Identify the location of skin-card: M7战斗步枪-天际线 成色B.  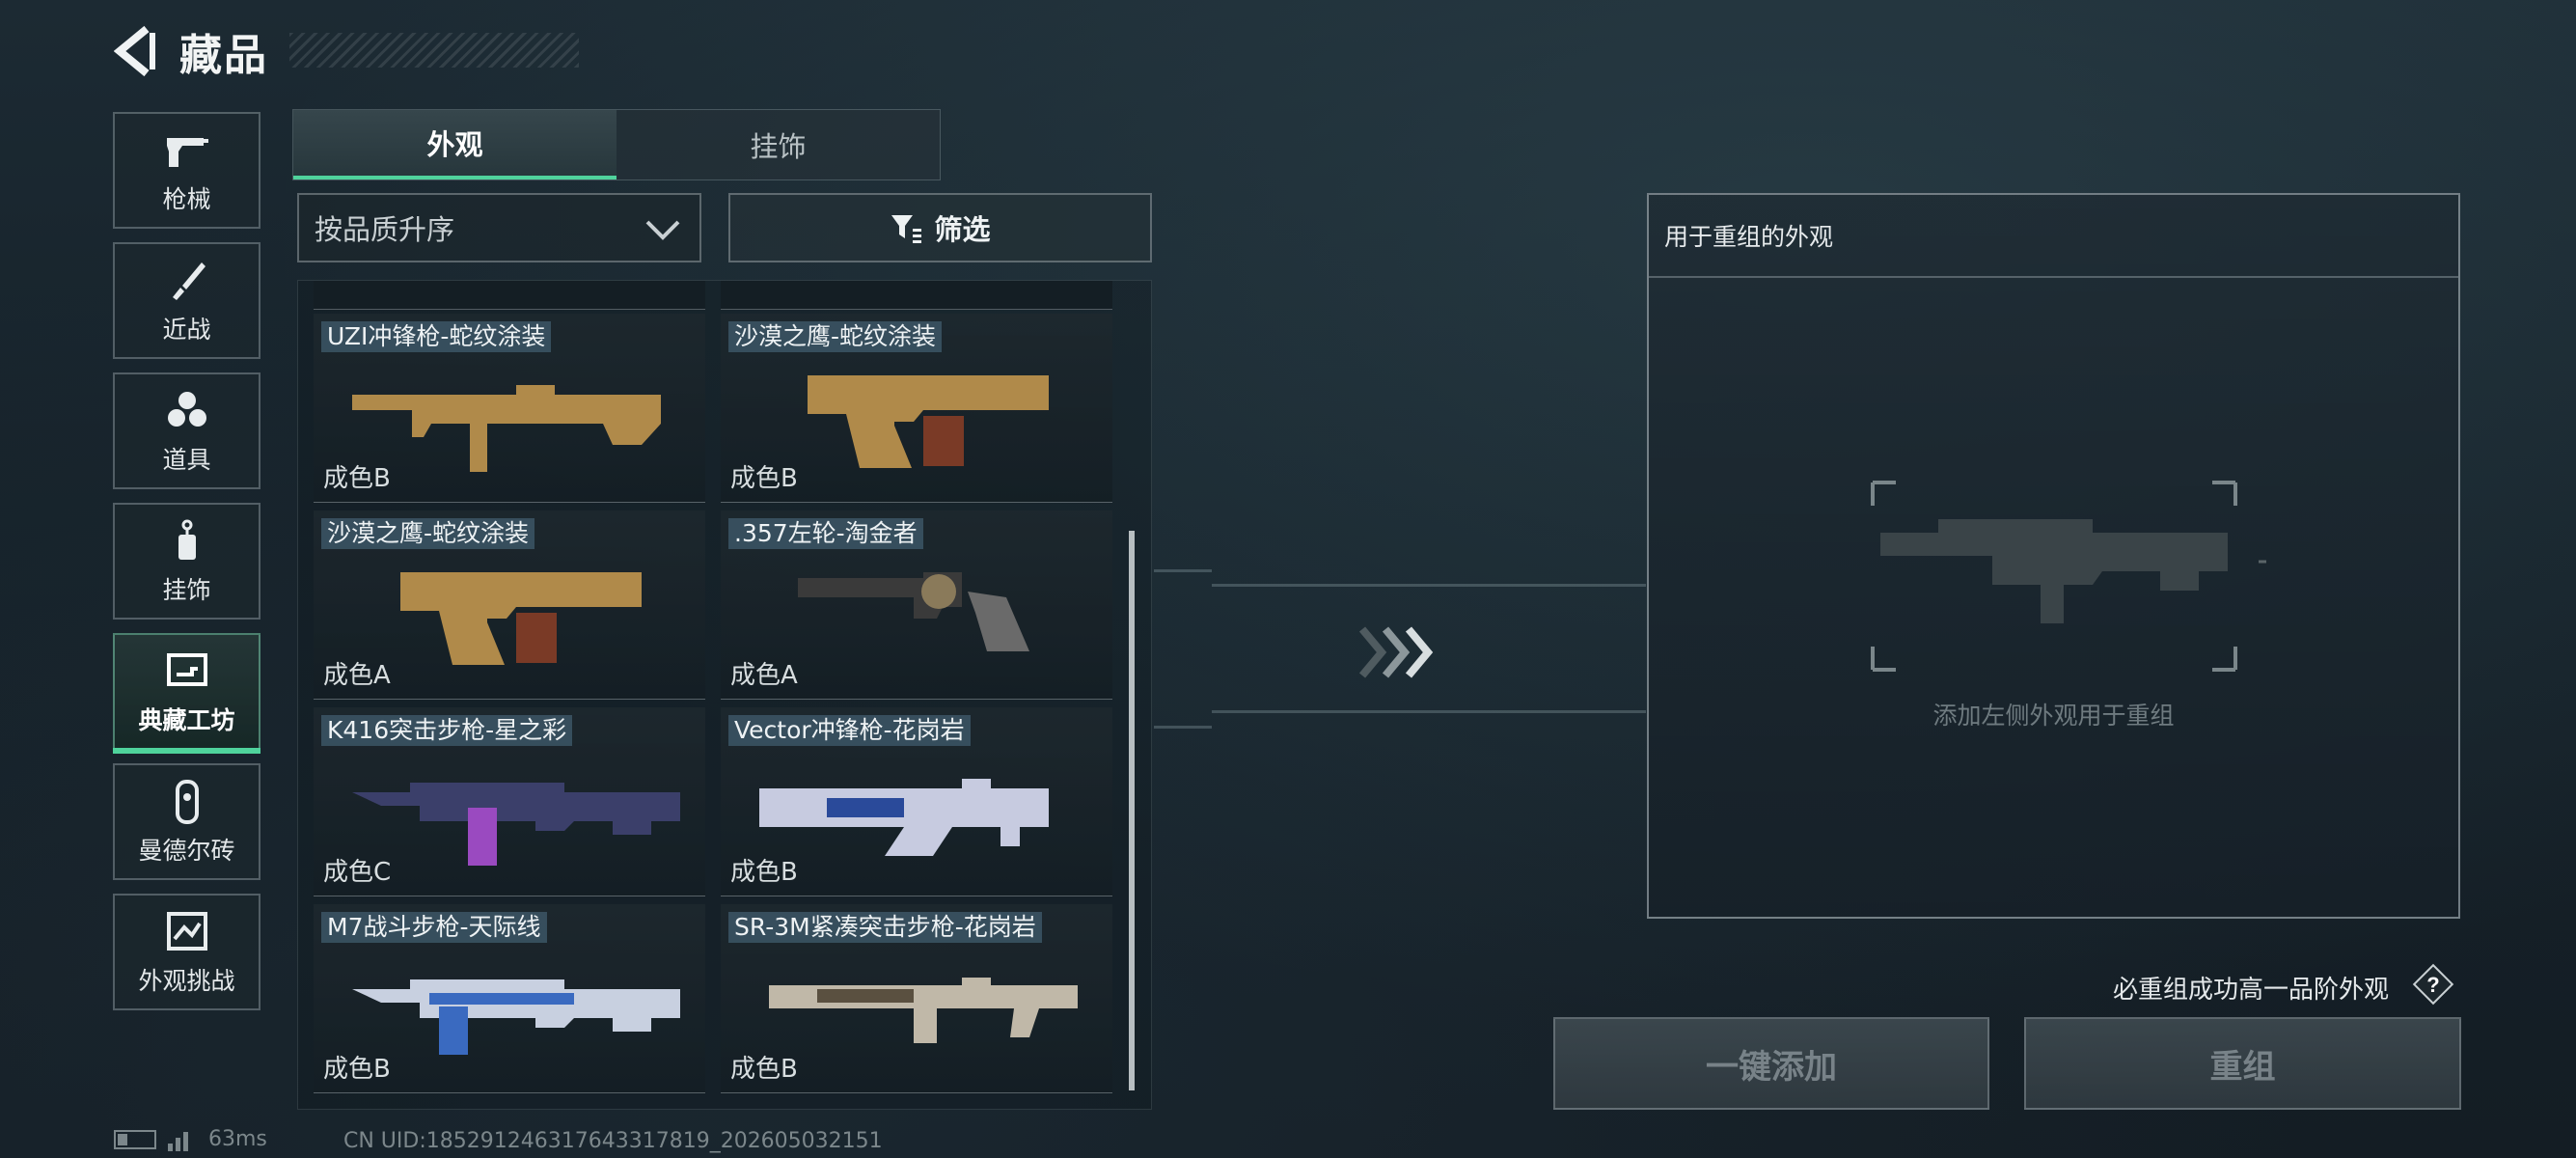
(510, 998).